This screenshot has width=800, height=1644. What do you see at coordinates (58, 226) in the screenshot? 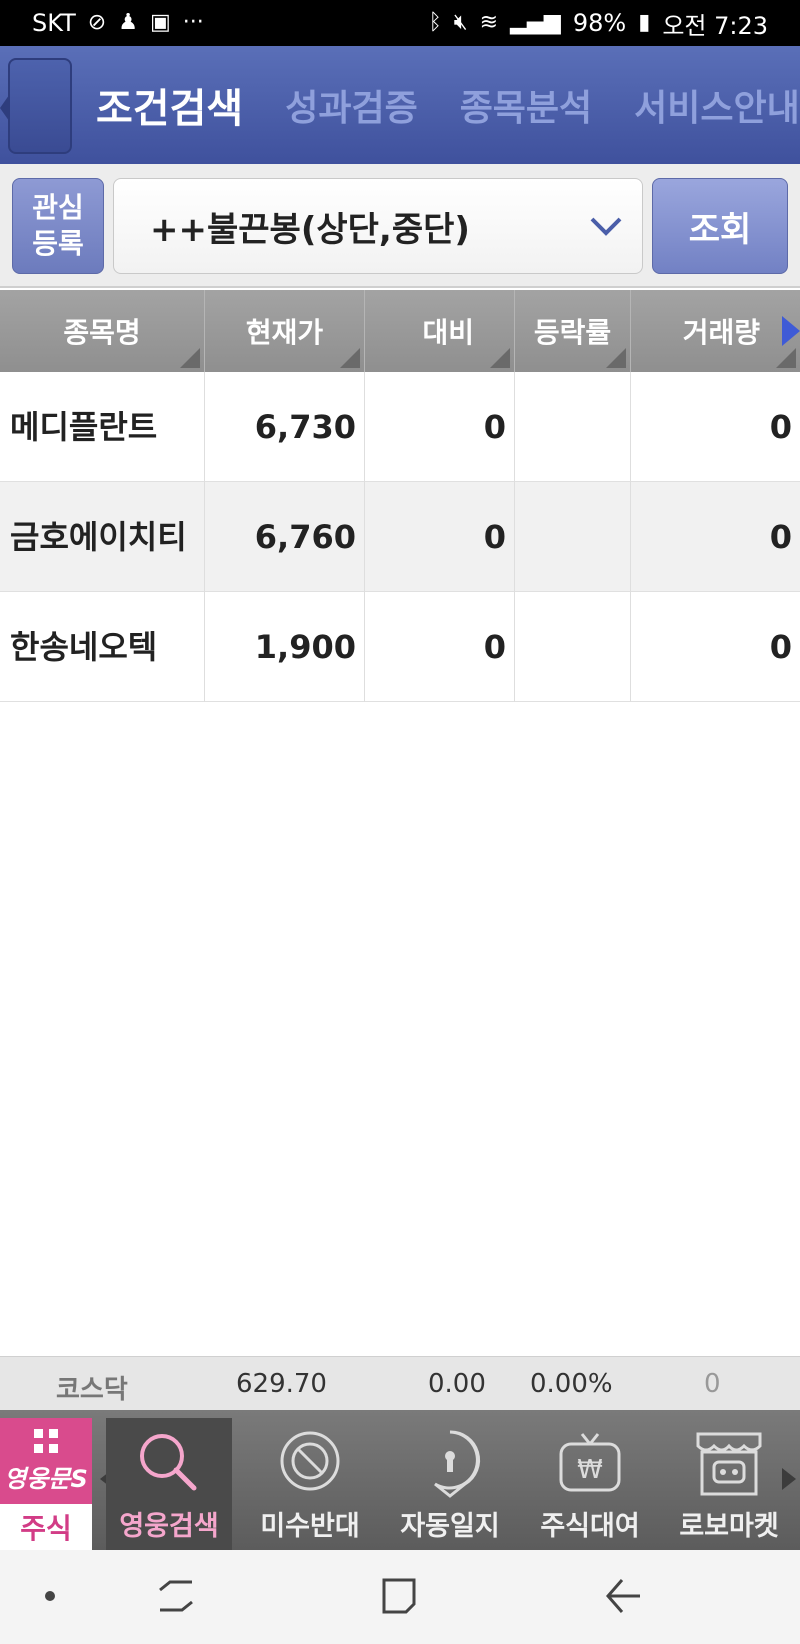
I see `add-interest-button: 관심 등록` at bounding box center [58, 226].